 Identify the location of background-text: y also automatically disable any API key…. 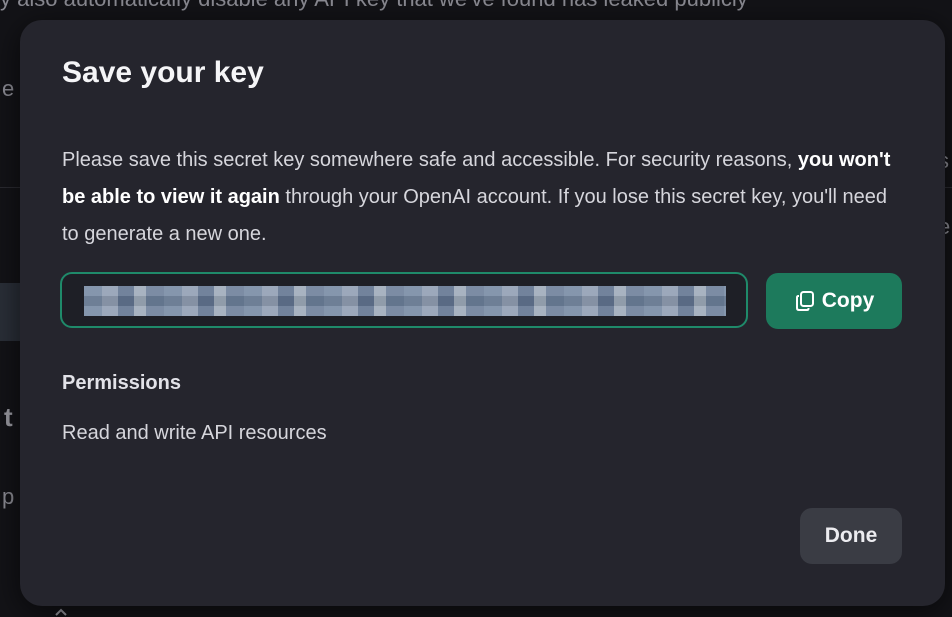
(374, 6).